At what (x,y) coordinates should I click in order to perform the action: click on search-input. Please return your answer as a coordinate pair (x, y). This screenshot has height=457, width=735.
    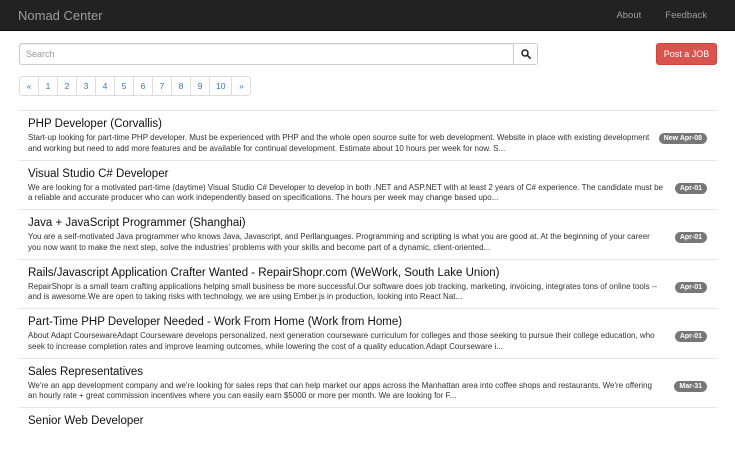
    Looking at the image, I should click on (266, 54).